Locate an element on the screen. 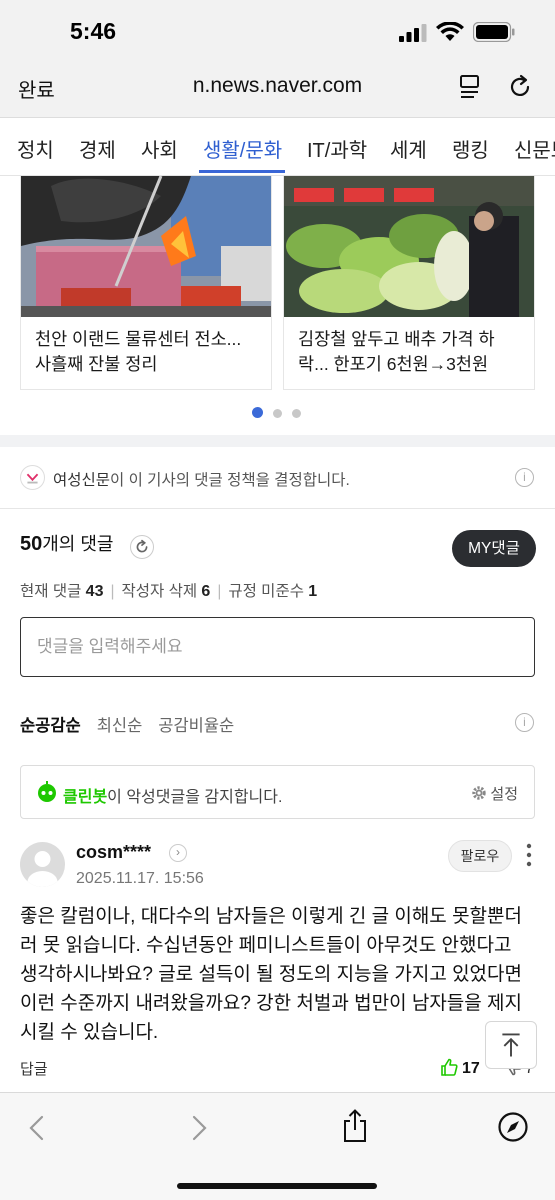 The image size is (555, 1200). like-count: 17 is located at coordinates (471, 1068).